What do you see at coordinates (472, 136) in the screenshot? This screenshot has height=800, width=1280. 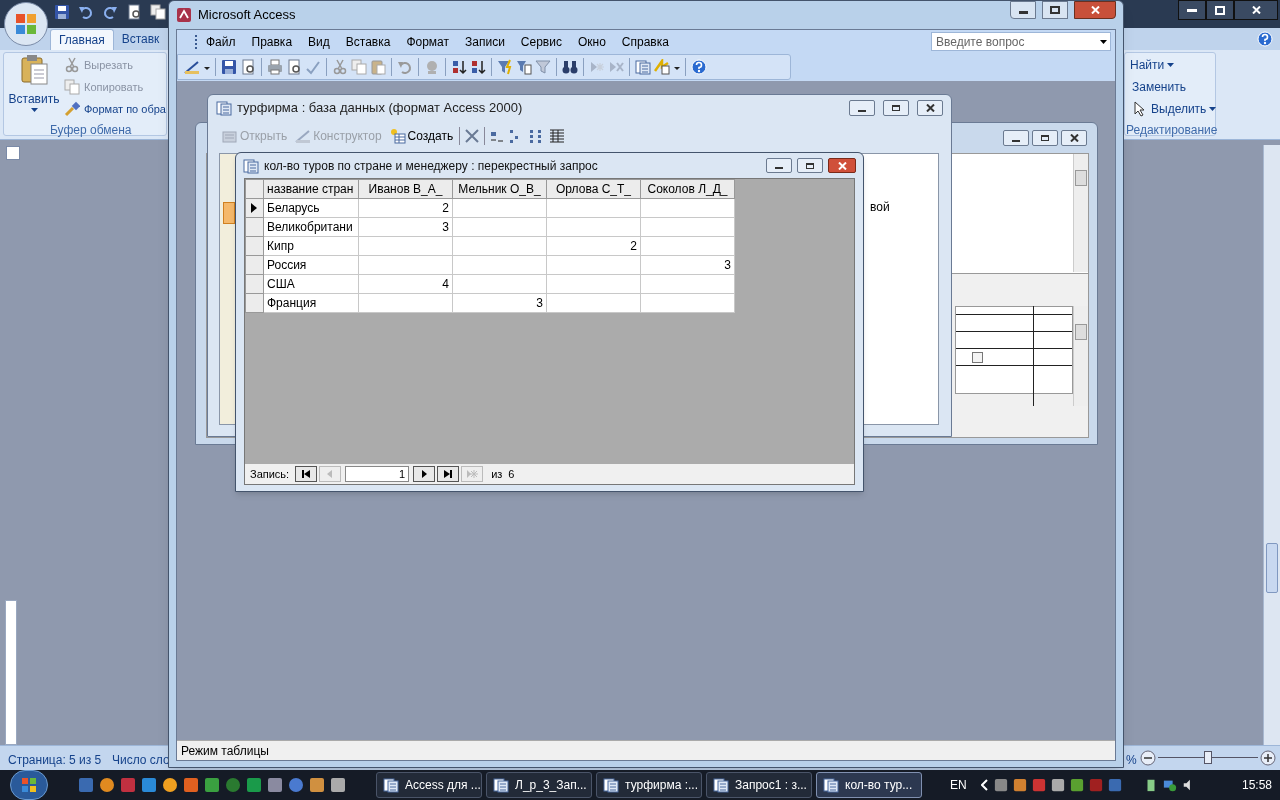 I see `delete-icon` at bounding box center [472, 136].